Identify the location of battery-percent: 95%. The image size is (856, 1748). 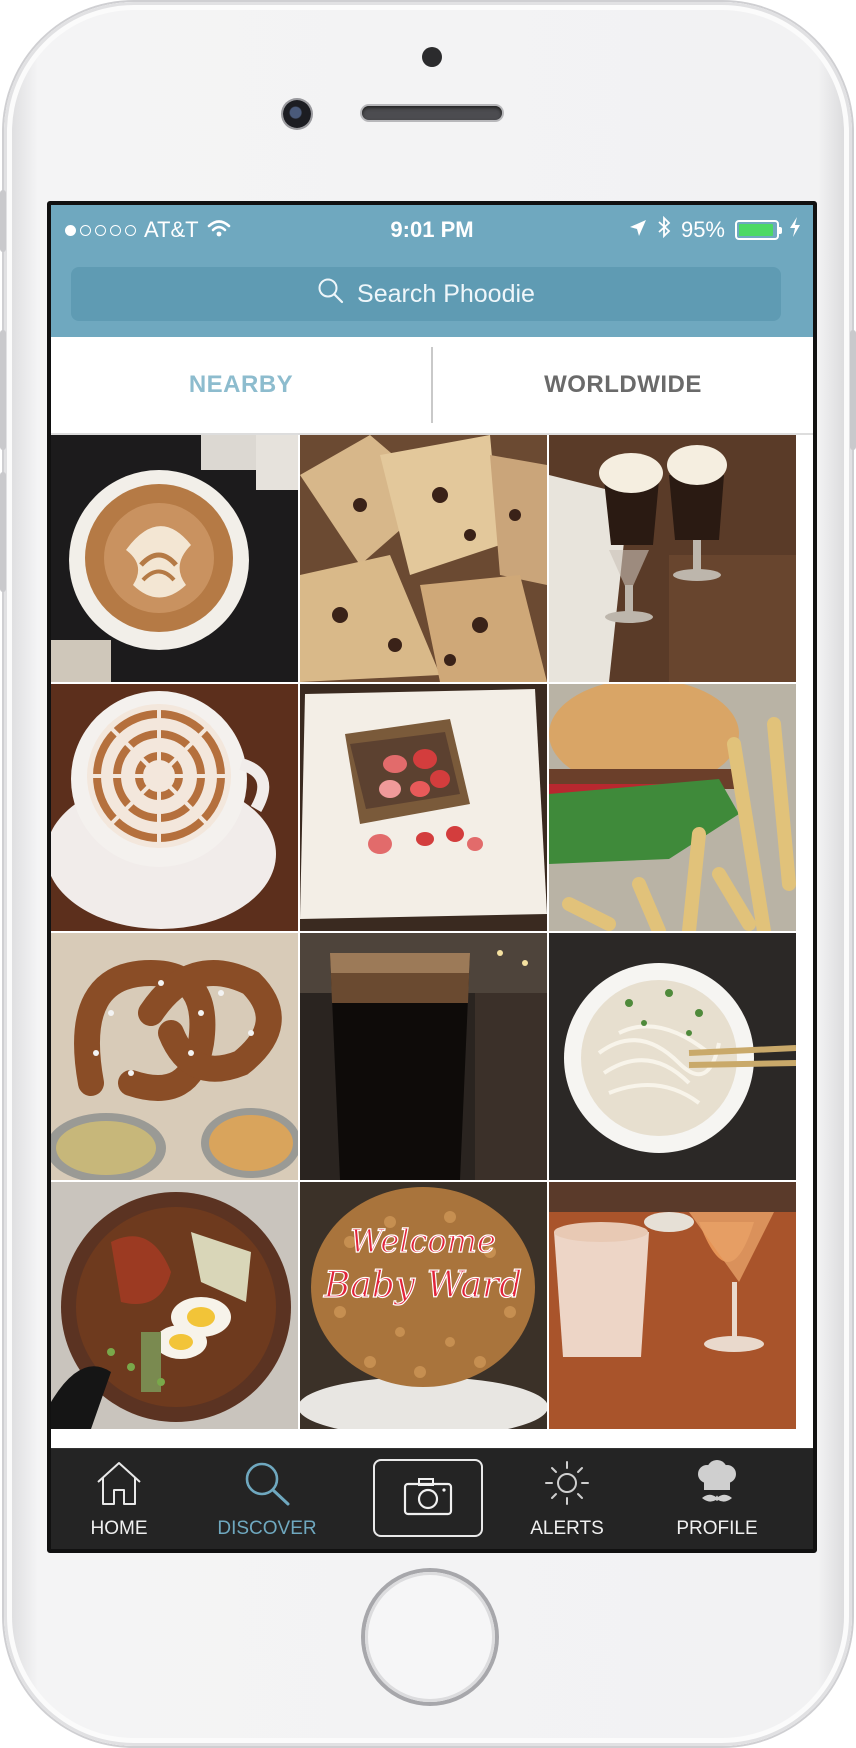
(702, 229).